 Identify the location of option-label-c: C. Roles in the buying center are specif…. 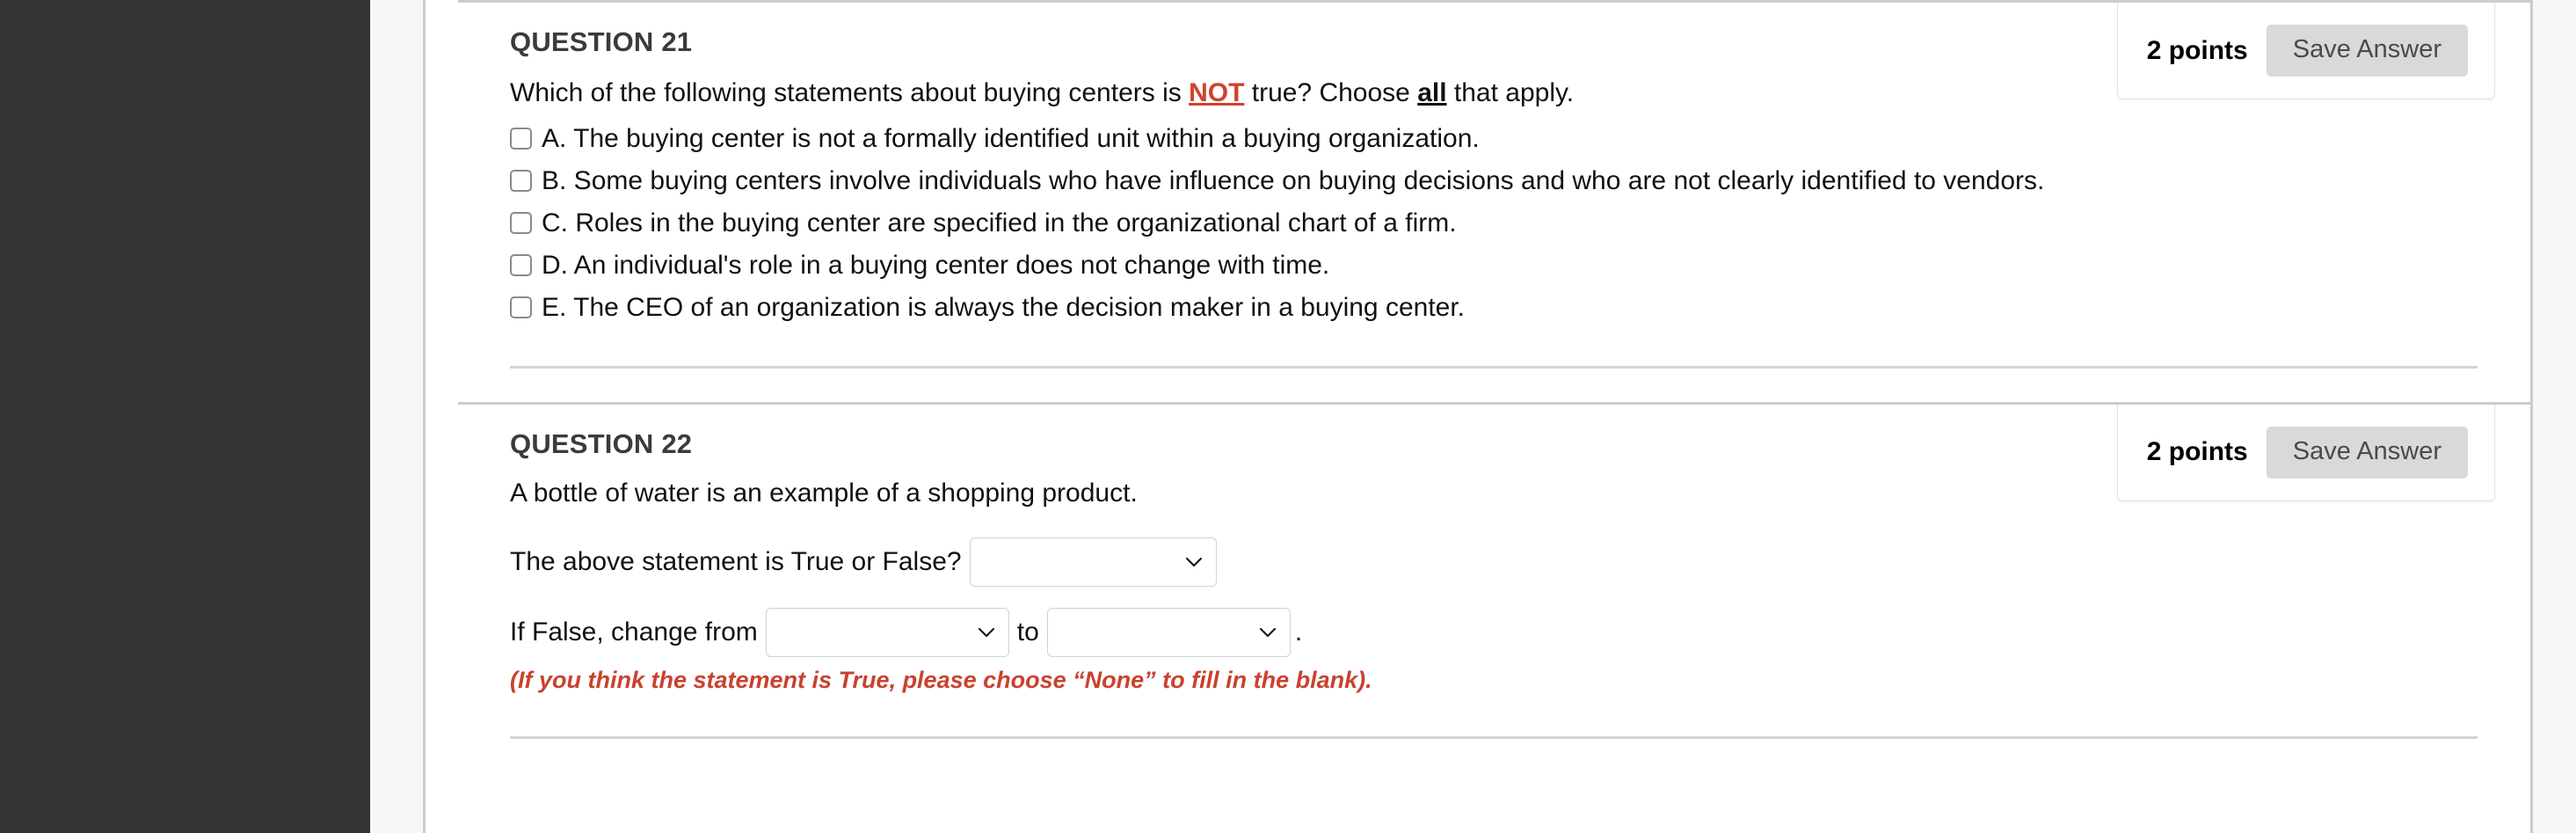
(999, 222).